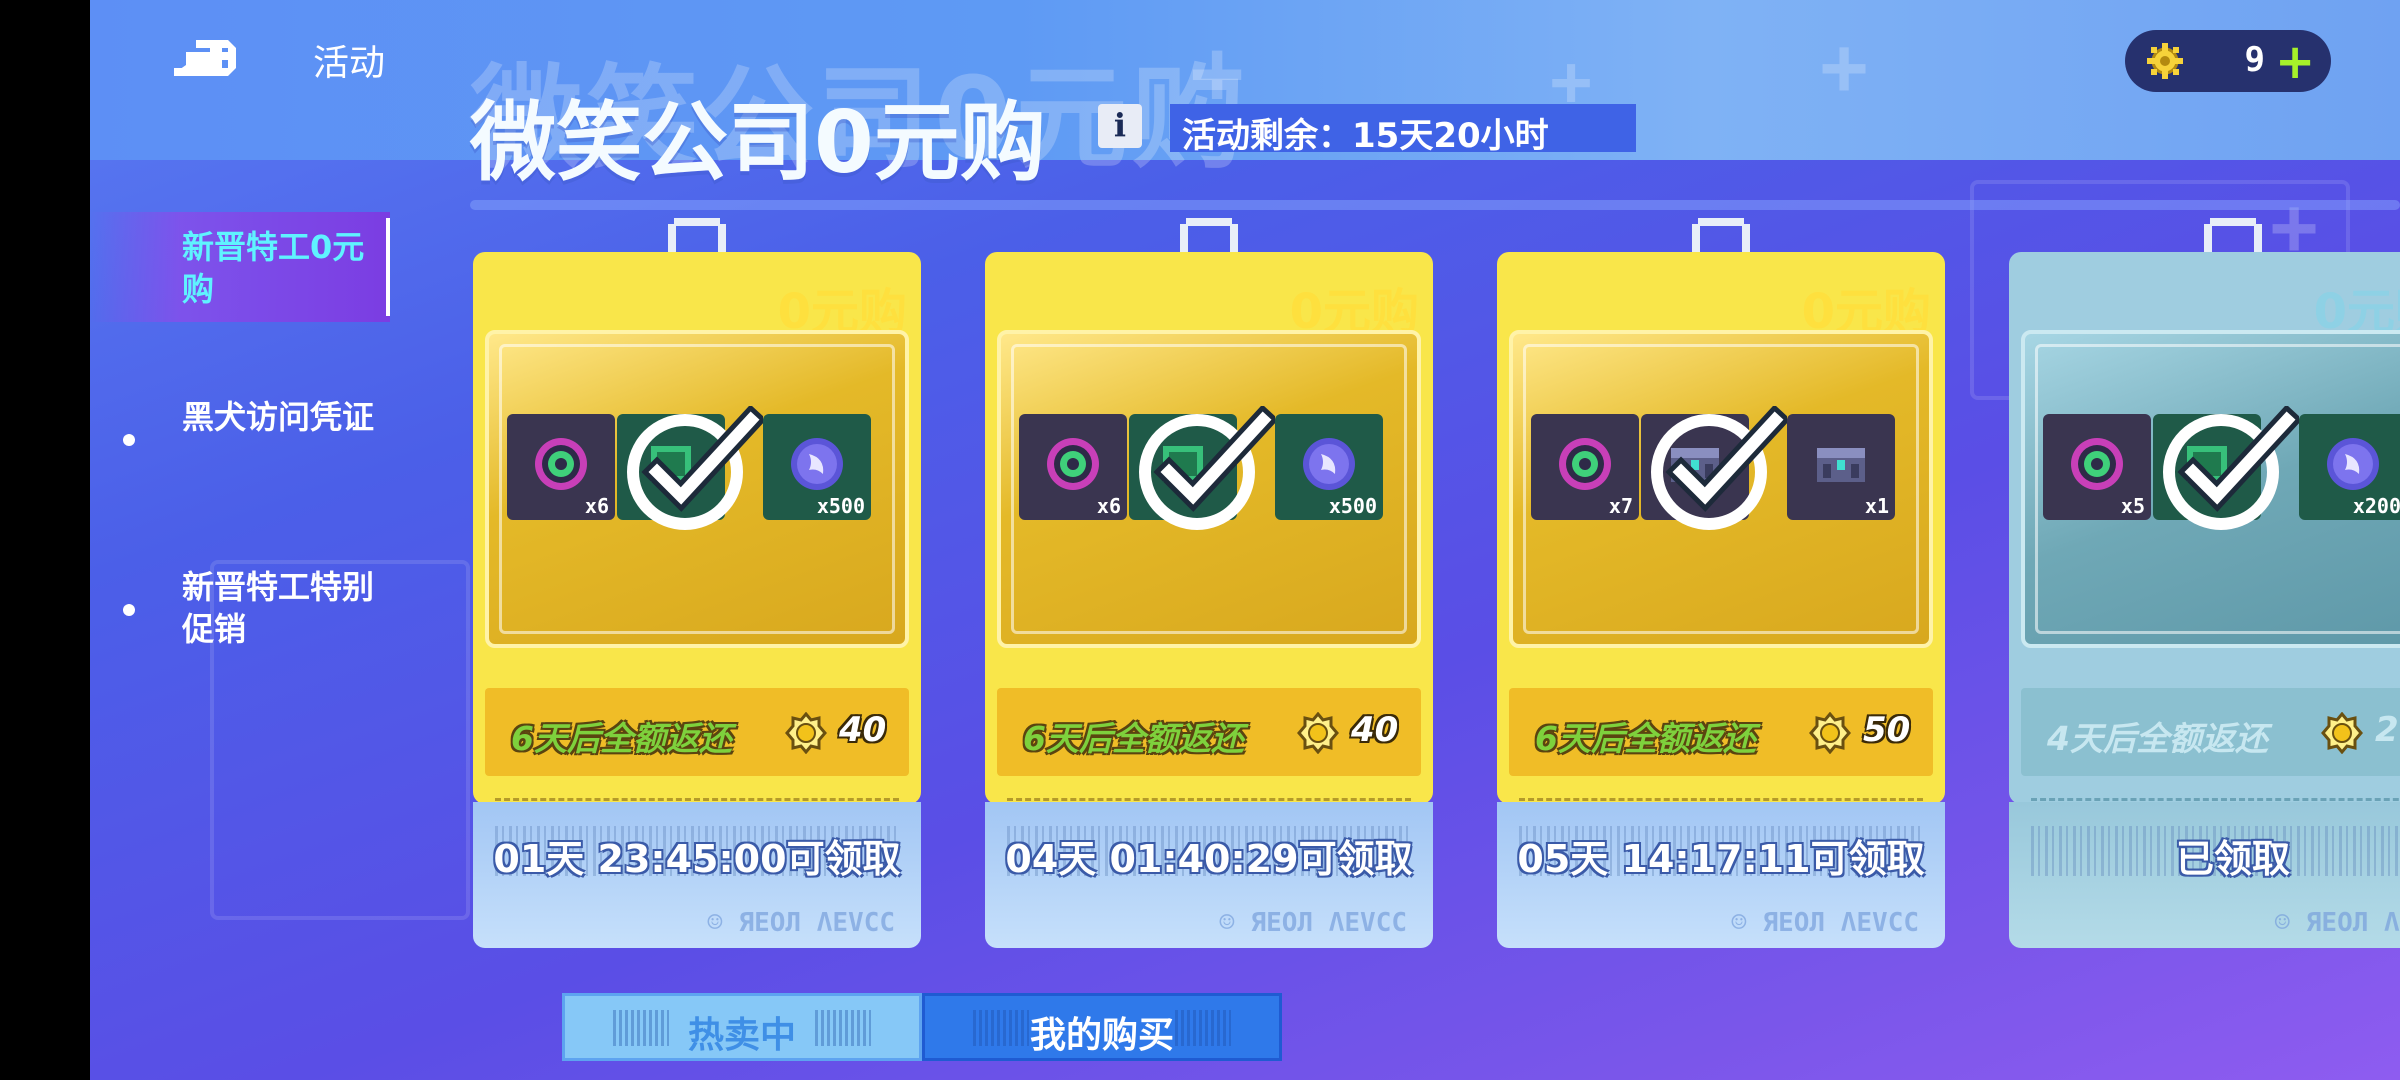  I want to click on reward-quantity: x1, so click(1876, 506).